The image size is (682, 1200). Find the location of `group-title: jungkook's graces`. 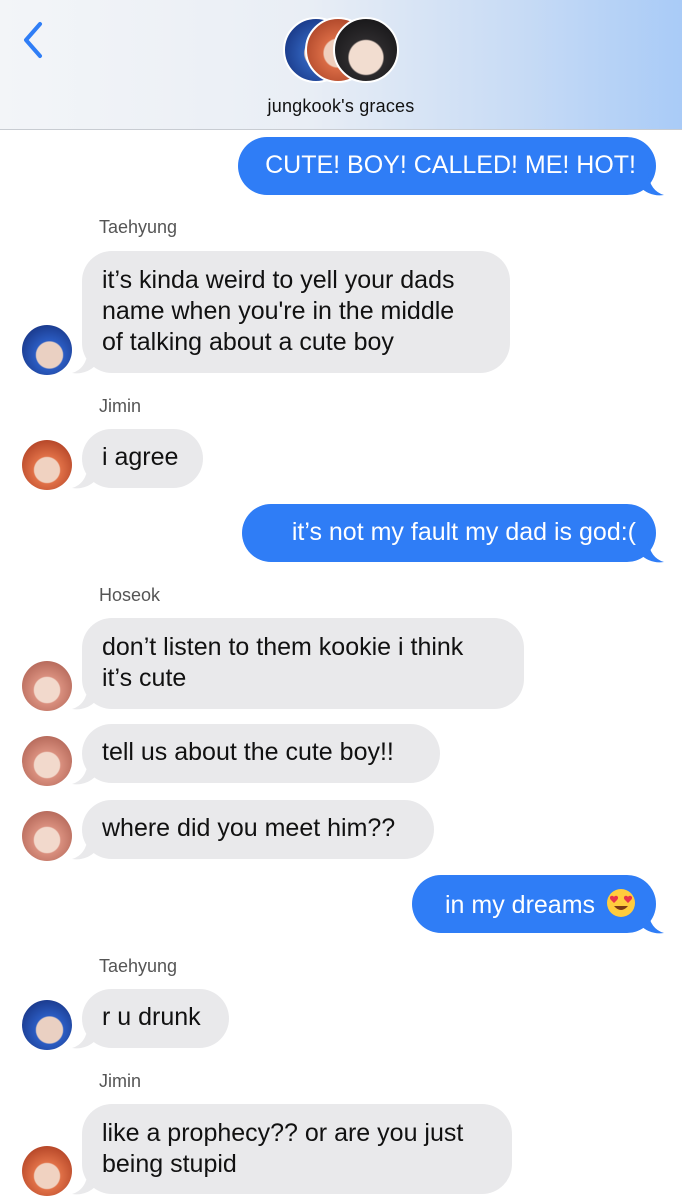

group-title: jungkook's graces is located at coordinates (341, 106).